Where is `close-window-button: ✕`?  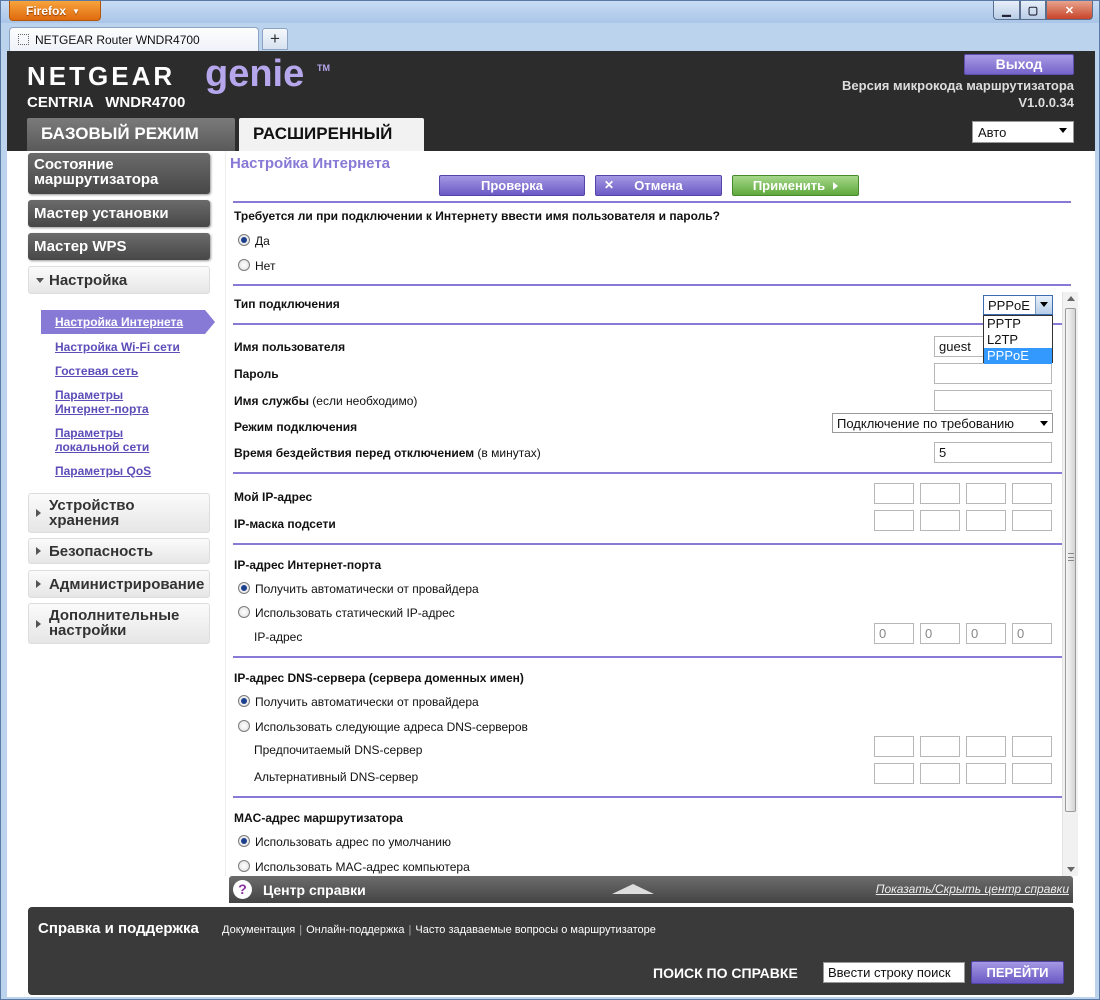
close-window-button: ✕ is located at coordinates (1069, 10).